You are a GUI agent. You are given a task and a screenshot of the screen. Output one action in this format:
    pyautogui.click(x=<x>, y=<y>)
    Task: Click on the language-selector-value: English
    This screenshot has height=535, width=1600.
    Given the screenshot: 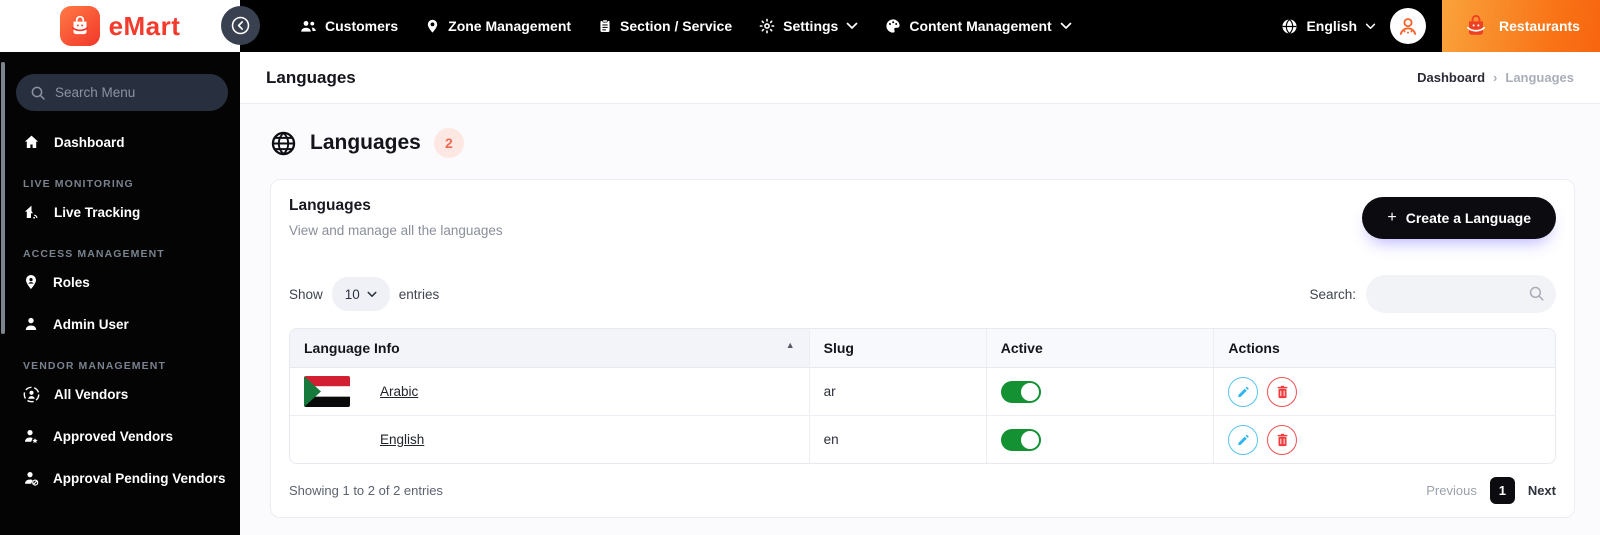 What is the action you would take?
    pyautogui.click(x=1331, y=26)
    